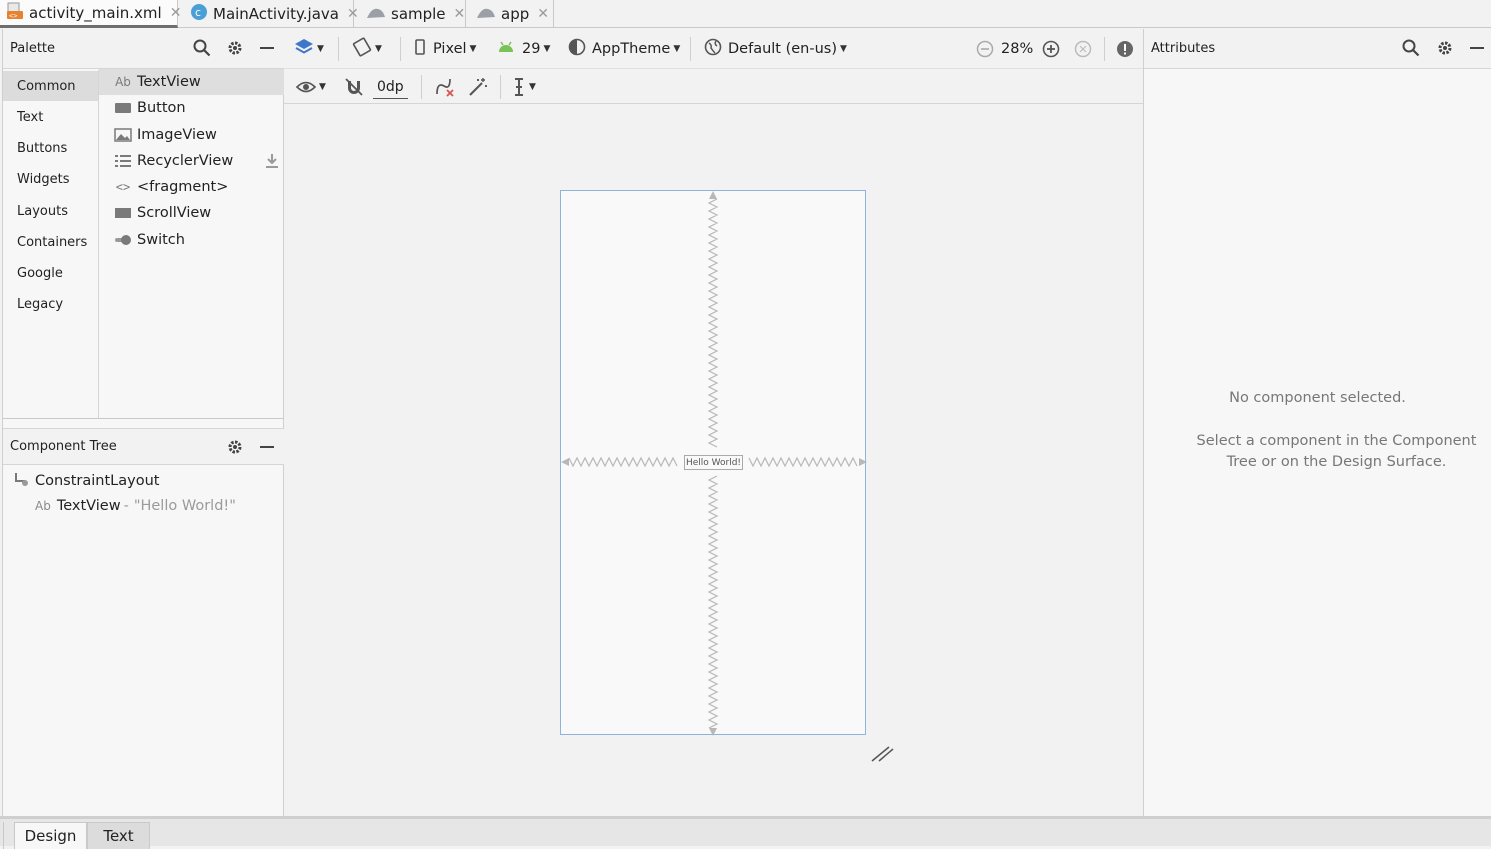 Image resolution: width=1491 pixels, height=849 pixels. What do you see at coordinates (123, 108) in the screenshot?
I see `button-icon` at bounding box center [123, 108].